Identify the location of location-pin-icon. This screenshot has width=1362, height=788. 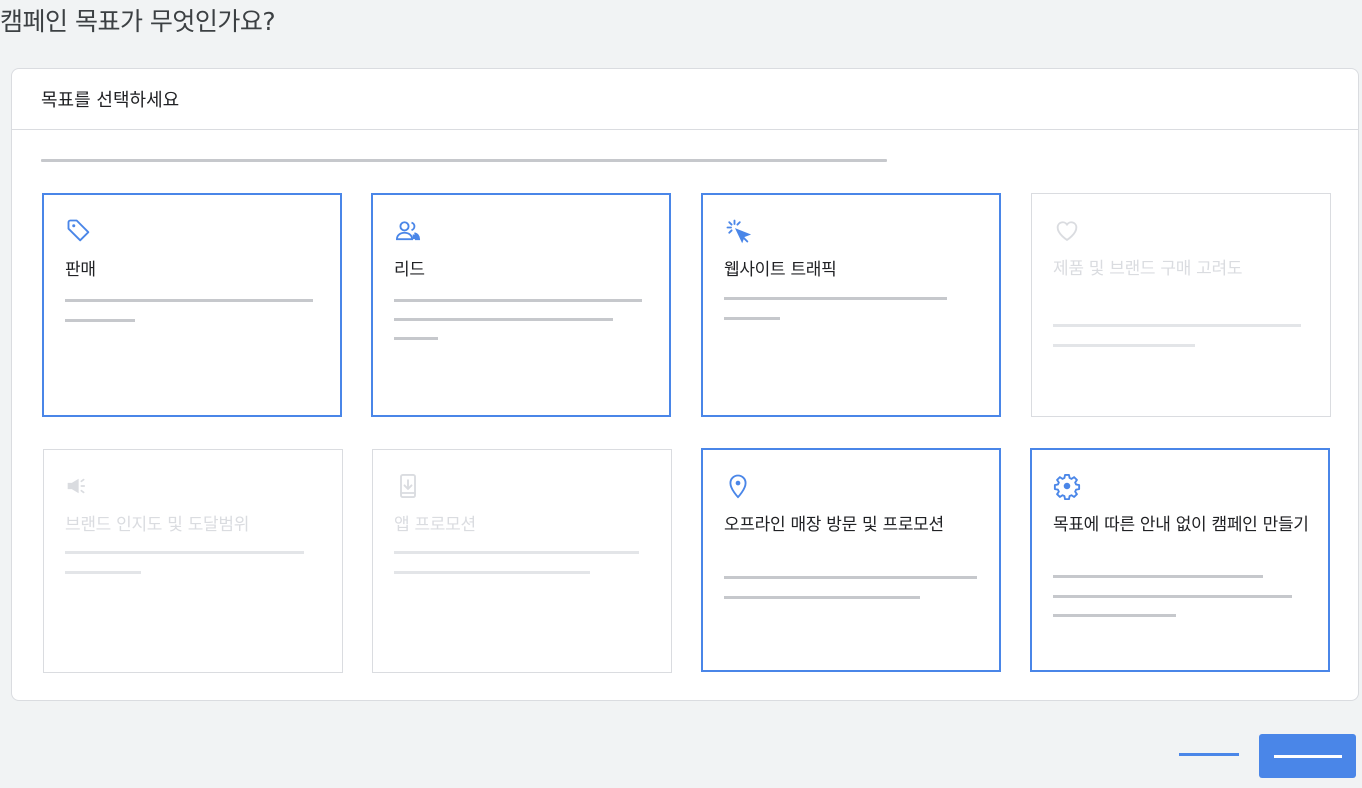
(738, 486).